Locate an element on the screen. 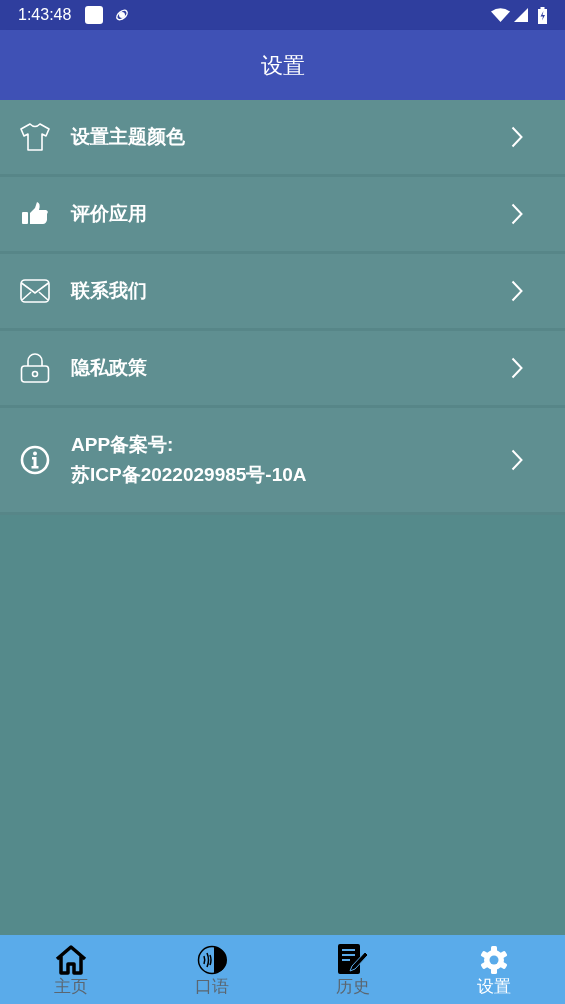 This screenshot has height=1004, width=565. nav-tab: 设置 is located at coordinates (494, 969).